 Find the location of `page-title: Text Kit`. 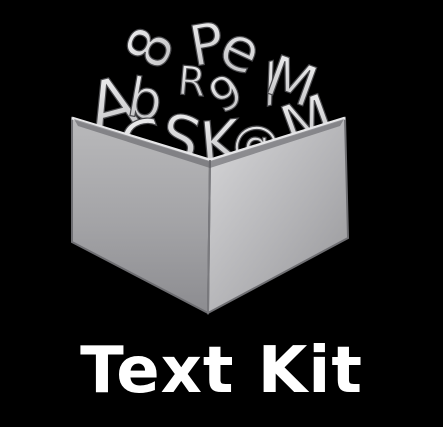

page-title: Text Kit is located at coordinates (221, 371).